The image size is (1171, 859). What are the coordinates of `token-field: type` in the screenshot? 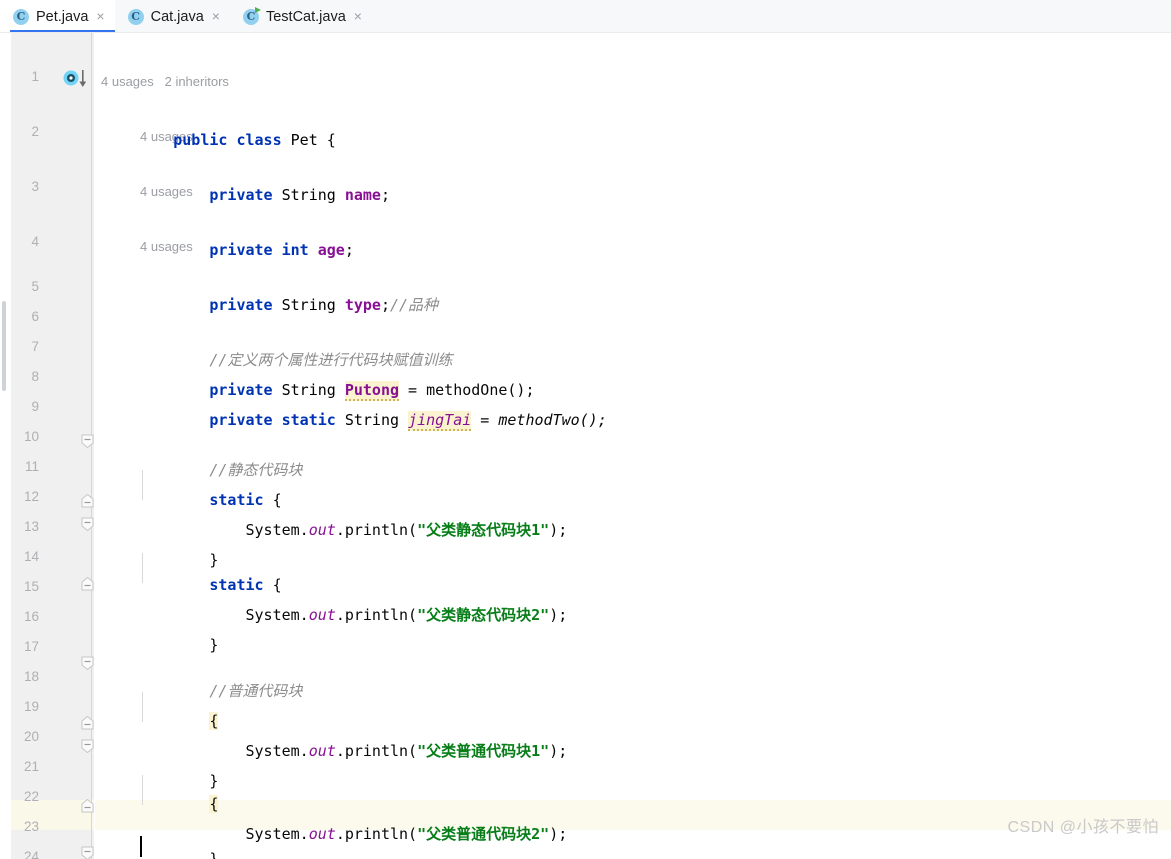 It's located at (362, 305).